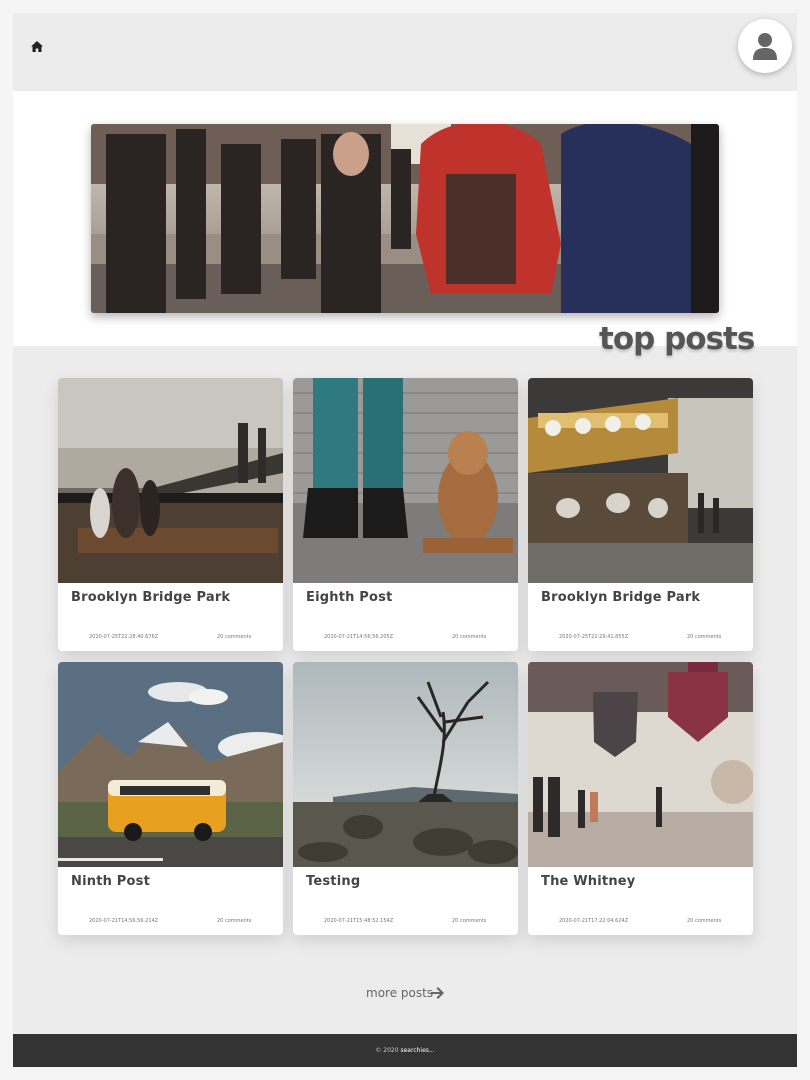 The image size is (810, 1080). Describe the element at coordinates (333, 881) in the screenshot. I see `post-title: Testing` at that location.